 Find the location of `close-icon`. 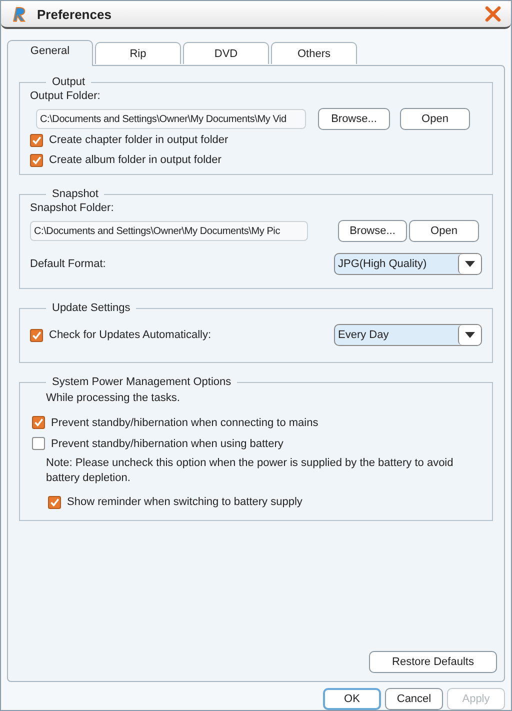

close-icon is located at coordinates (493, 14).